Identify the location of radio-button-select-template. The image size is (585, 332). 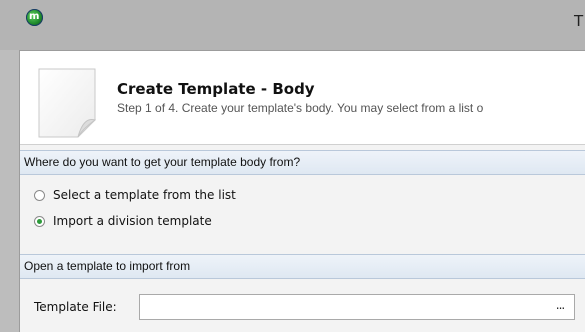
(39, 195).